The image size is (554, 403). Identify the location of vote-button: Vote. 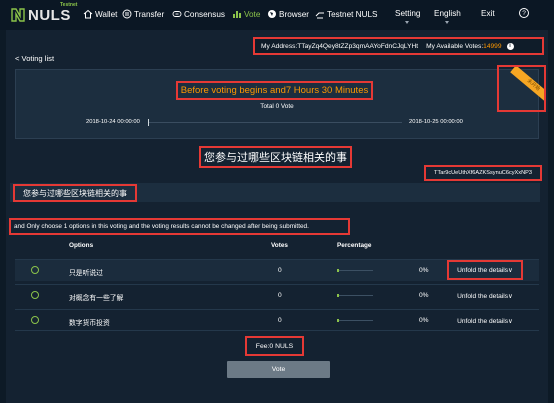
(278, 369).